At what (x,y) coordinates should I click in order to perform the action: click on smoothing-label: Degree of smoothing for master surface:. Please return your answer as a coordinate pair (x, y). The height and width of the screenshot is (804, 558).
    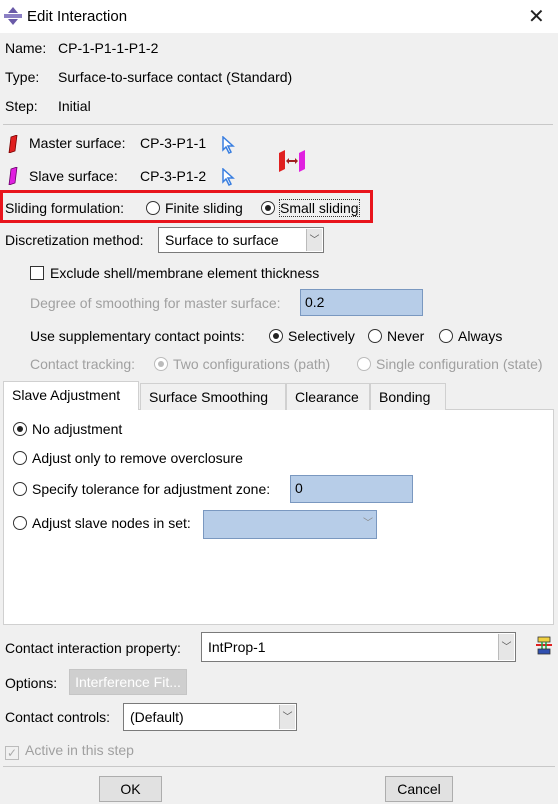
    Looking at the image, I should click on (155, 303).